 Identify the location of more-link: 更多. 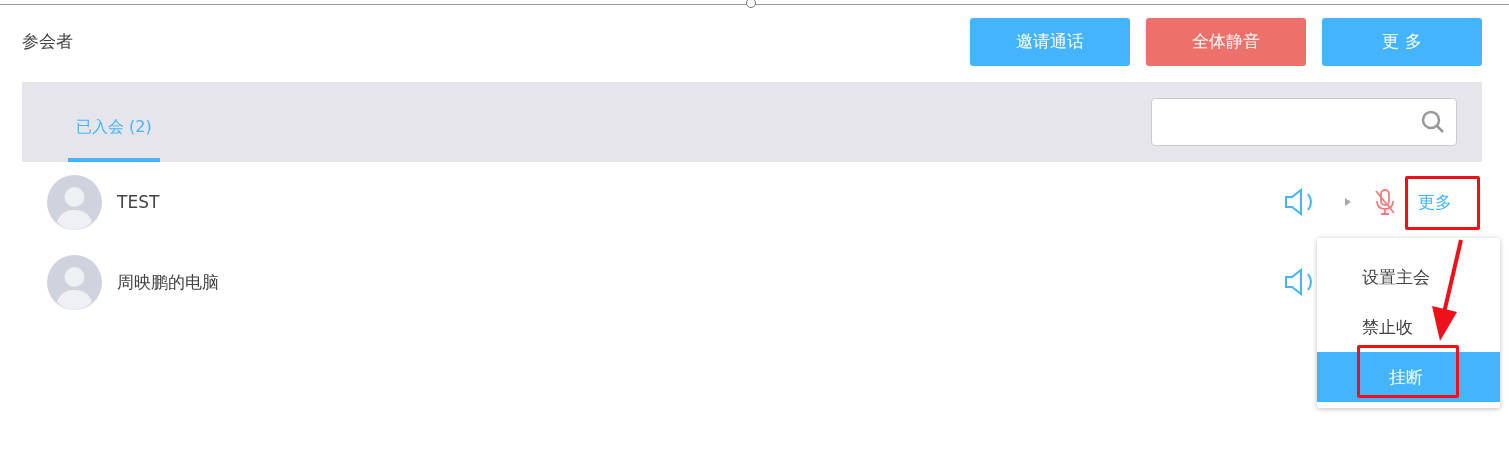
(1435, 202).